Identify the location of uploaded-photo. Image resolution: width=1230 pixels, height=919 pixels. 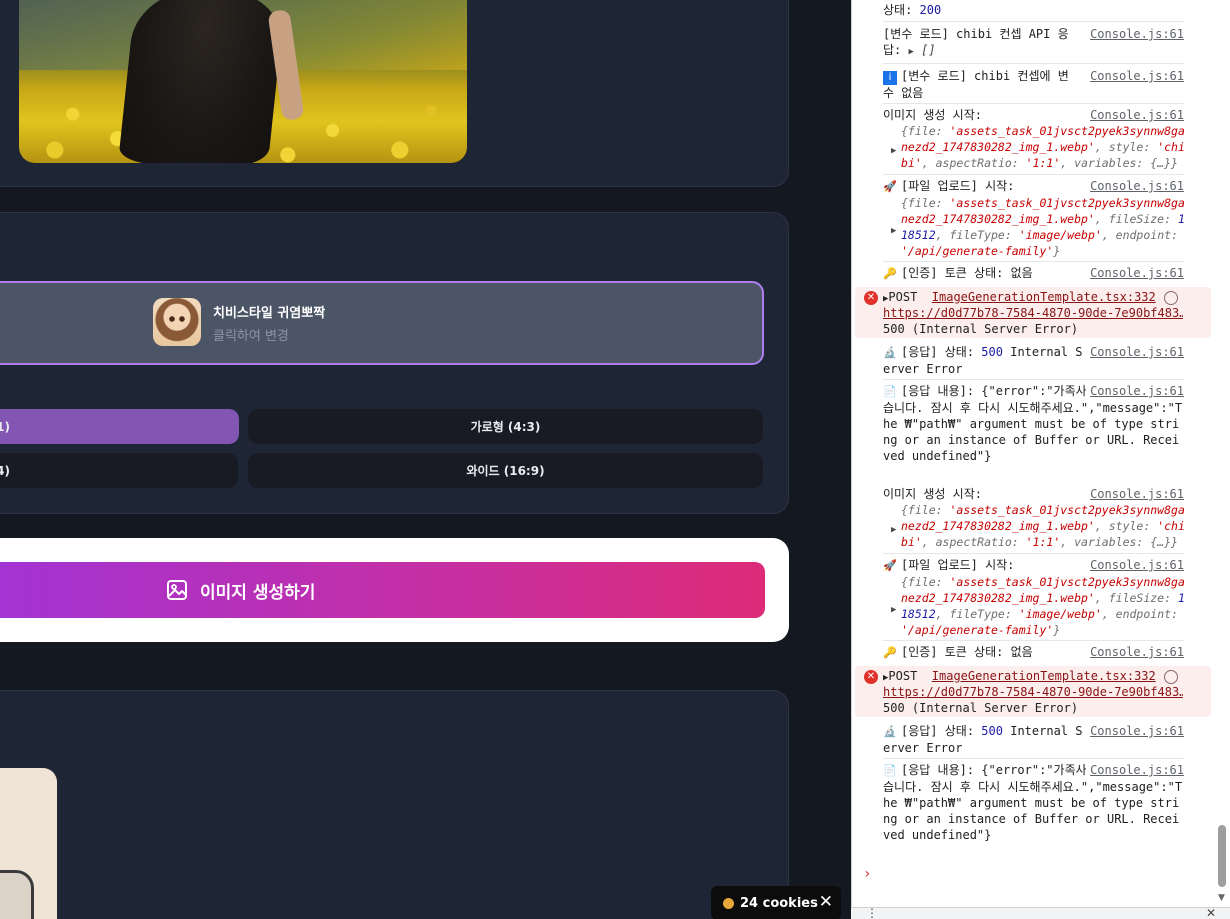
(243, 81).